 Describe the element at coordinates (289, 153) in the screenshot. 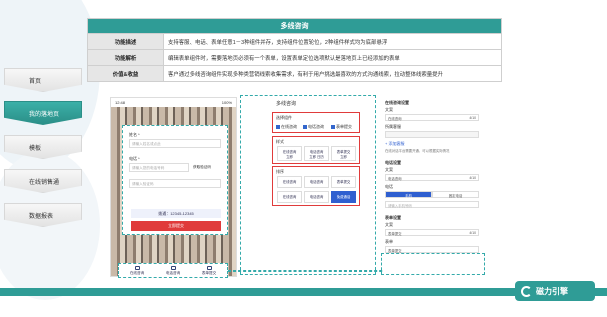

I see `style-chat: 在线咨询 立即` at that location.